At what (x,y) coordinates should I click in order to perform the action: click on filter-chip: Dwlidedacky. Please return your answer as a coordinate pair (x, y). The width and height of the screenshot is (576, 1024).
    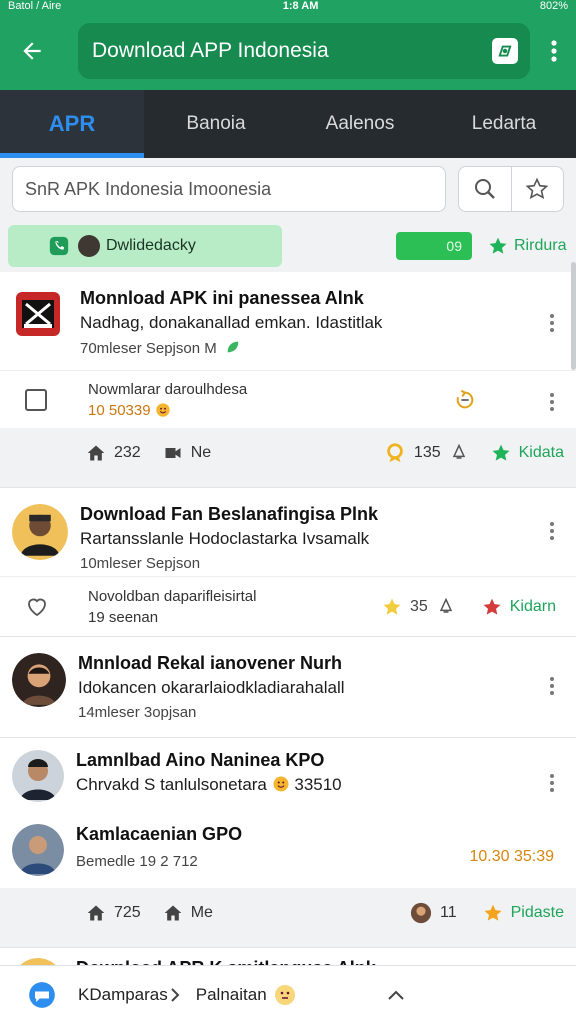
    Looking at the image, I should click on (145, 246).